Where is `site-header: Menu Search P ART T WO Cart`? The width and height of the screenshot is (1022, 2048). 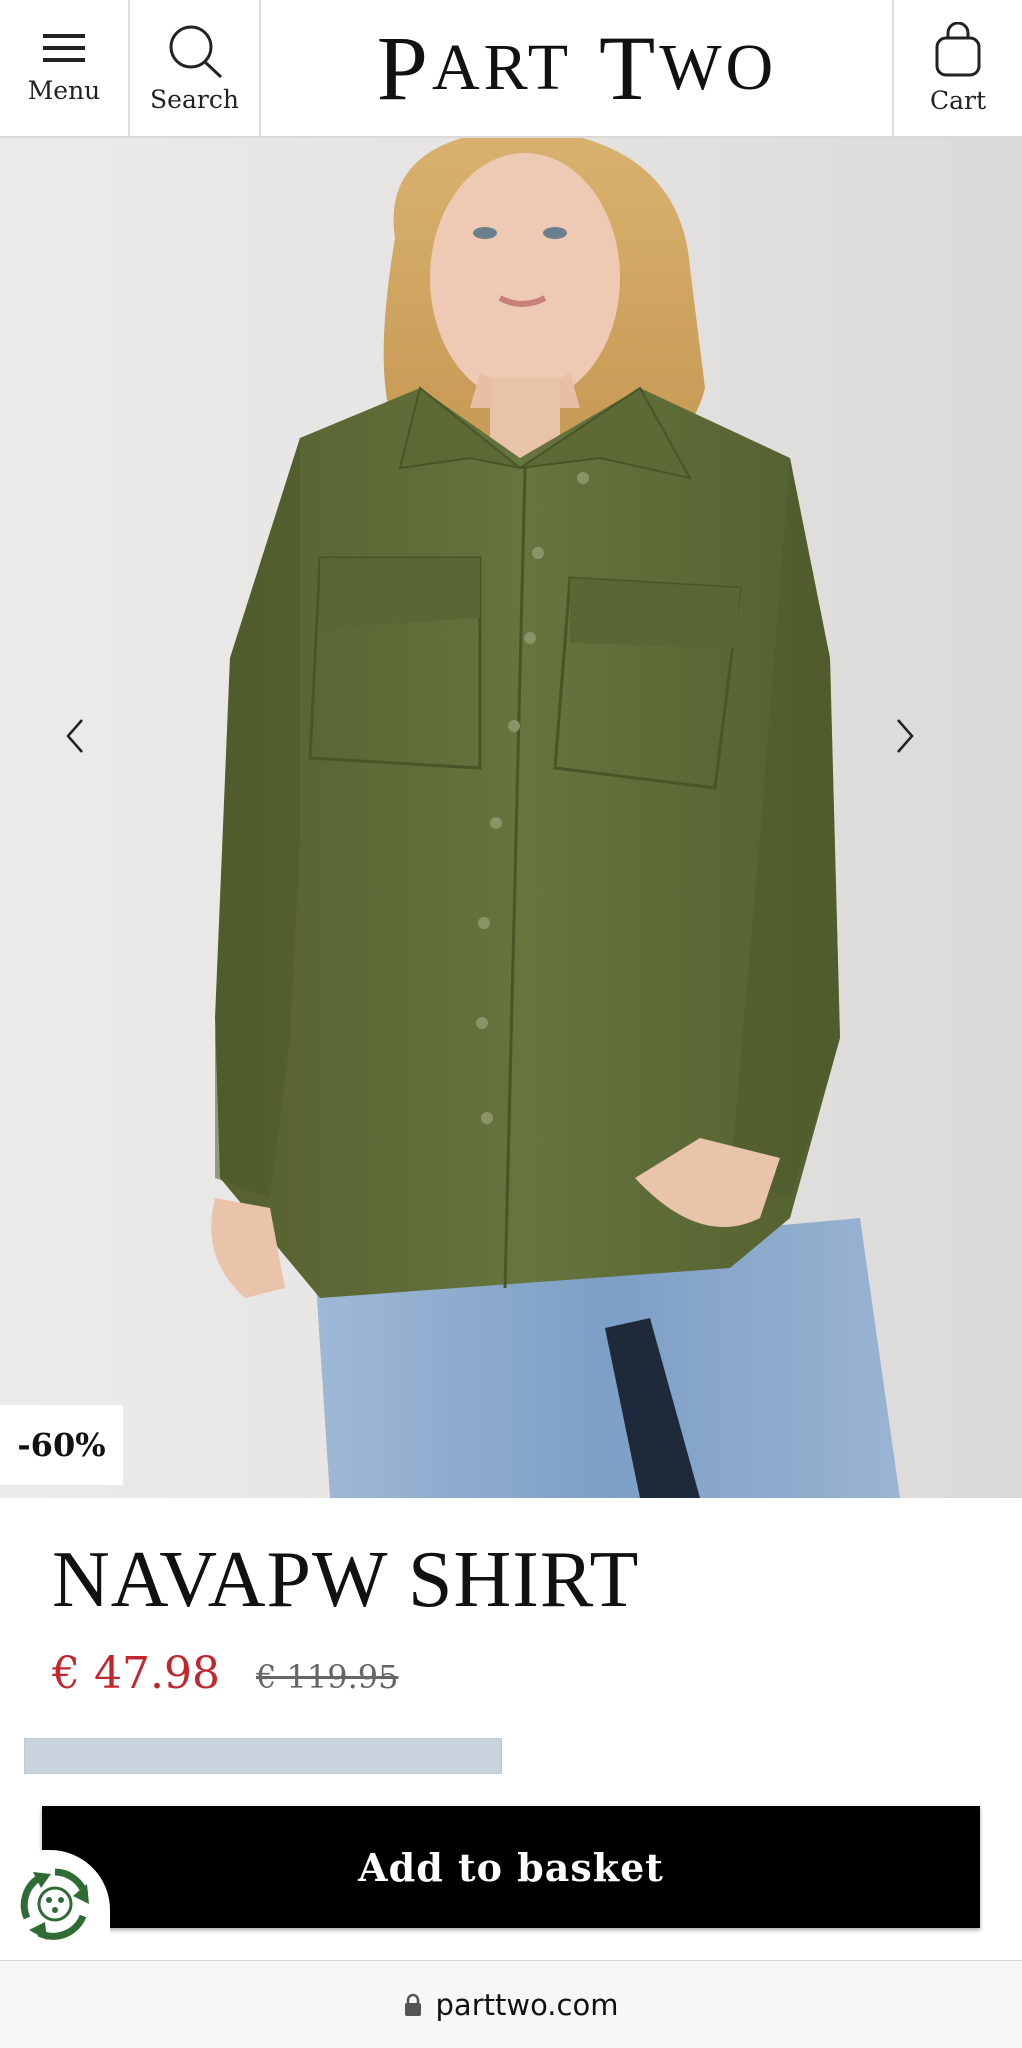
site-header: Menu Search P ART T WO Cart is located at coordinates (511, 69).